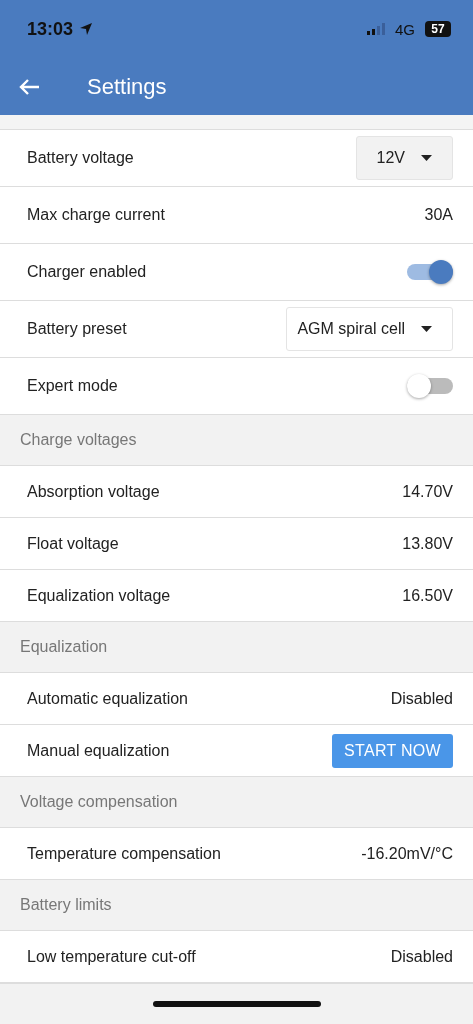 The height and width of the screenshot is (1024, 473). Describe the element at coordinates (80, 158) in the screenshot. I see `setting-label: Battery voltage` at that location.